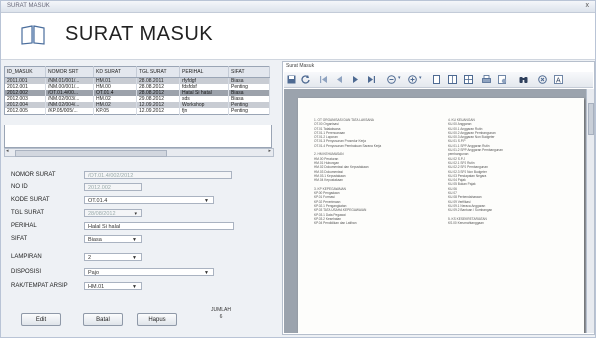  What do you see at coordinates (39, 286) in the screenshot?
I see `rak-arsip-label: RAK/TEMPAT ARSIP` at bounding box center [39, 286].